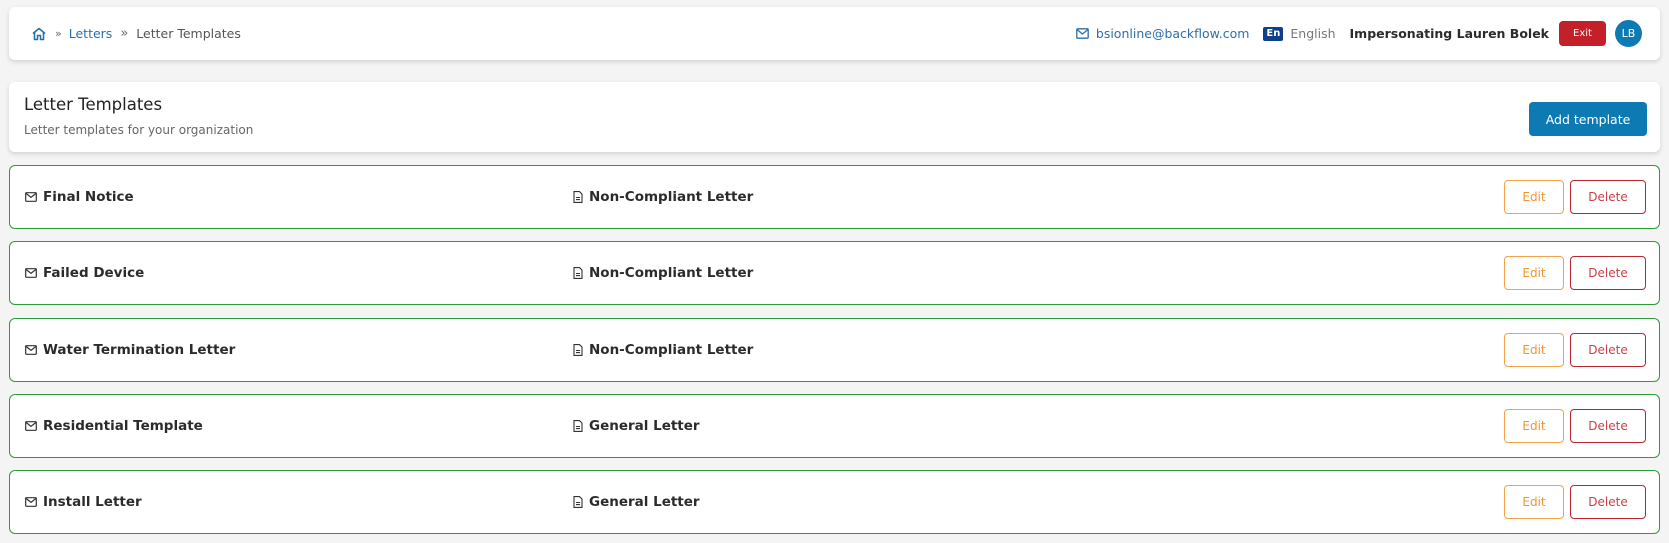  Describe the element at coordinates (139, 350) in the screenshot. I see `template-name-text: Water Termination Letter` at that location.